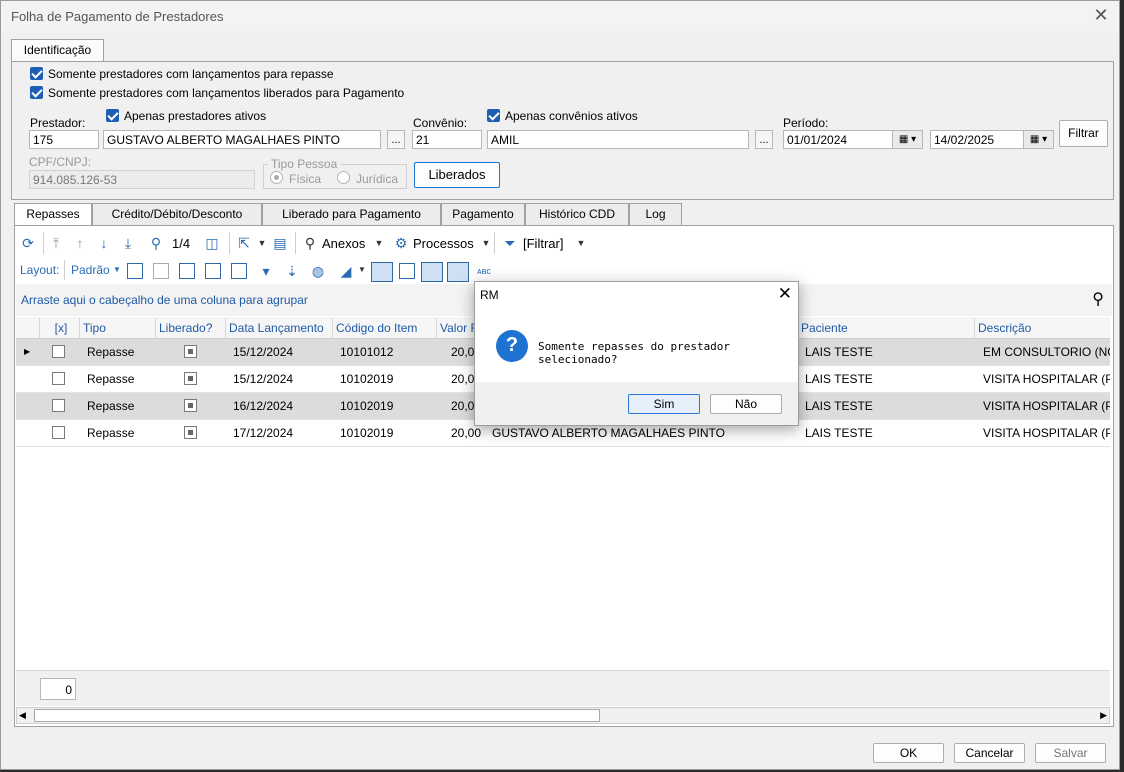 Image resolution: width=1124 pixels, height=772 pixels. What do you see at coordinates (577, 214) in the screenshot?
I see `tab-historico-cdd: Histórico CDD` at bounding box center [577, 214].